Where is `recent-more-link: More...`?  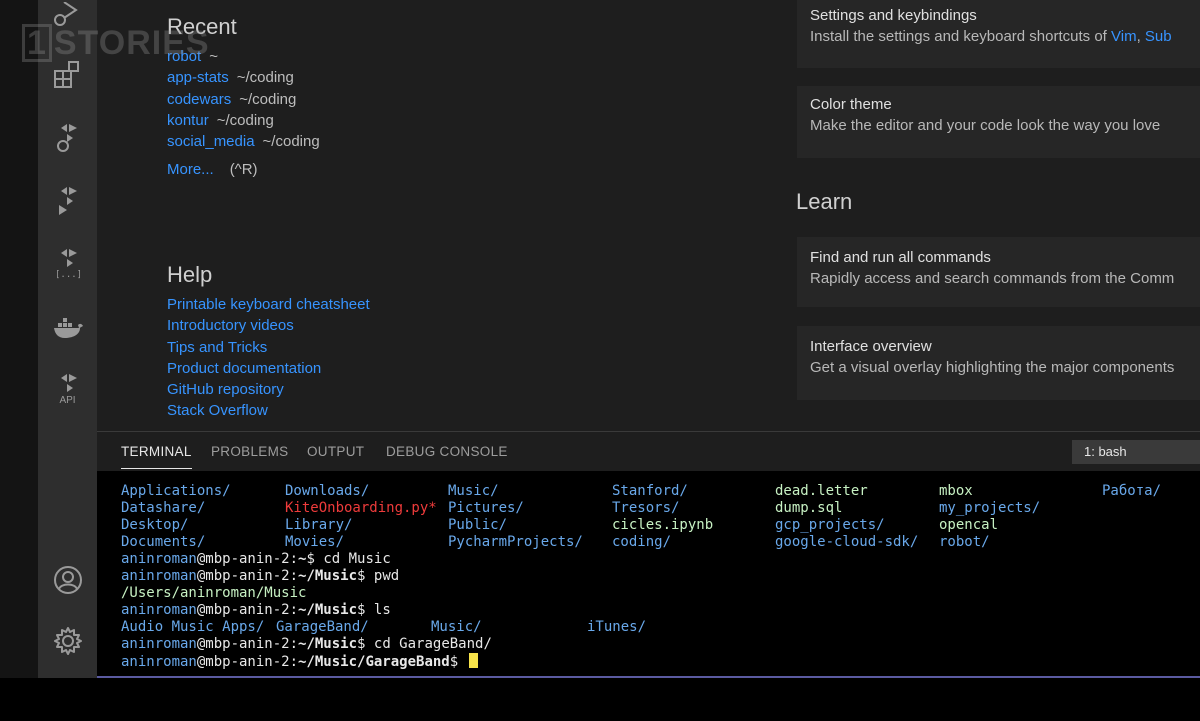 recent-more-link: More... is located at coordinates (190, 169).